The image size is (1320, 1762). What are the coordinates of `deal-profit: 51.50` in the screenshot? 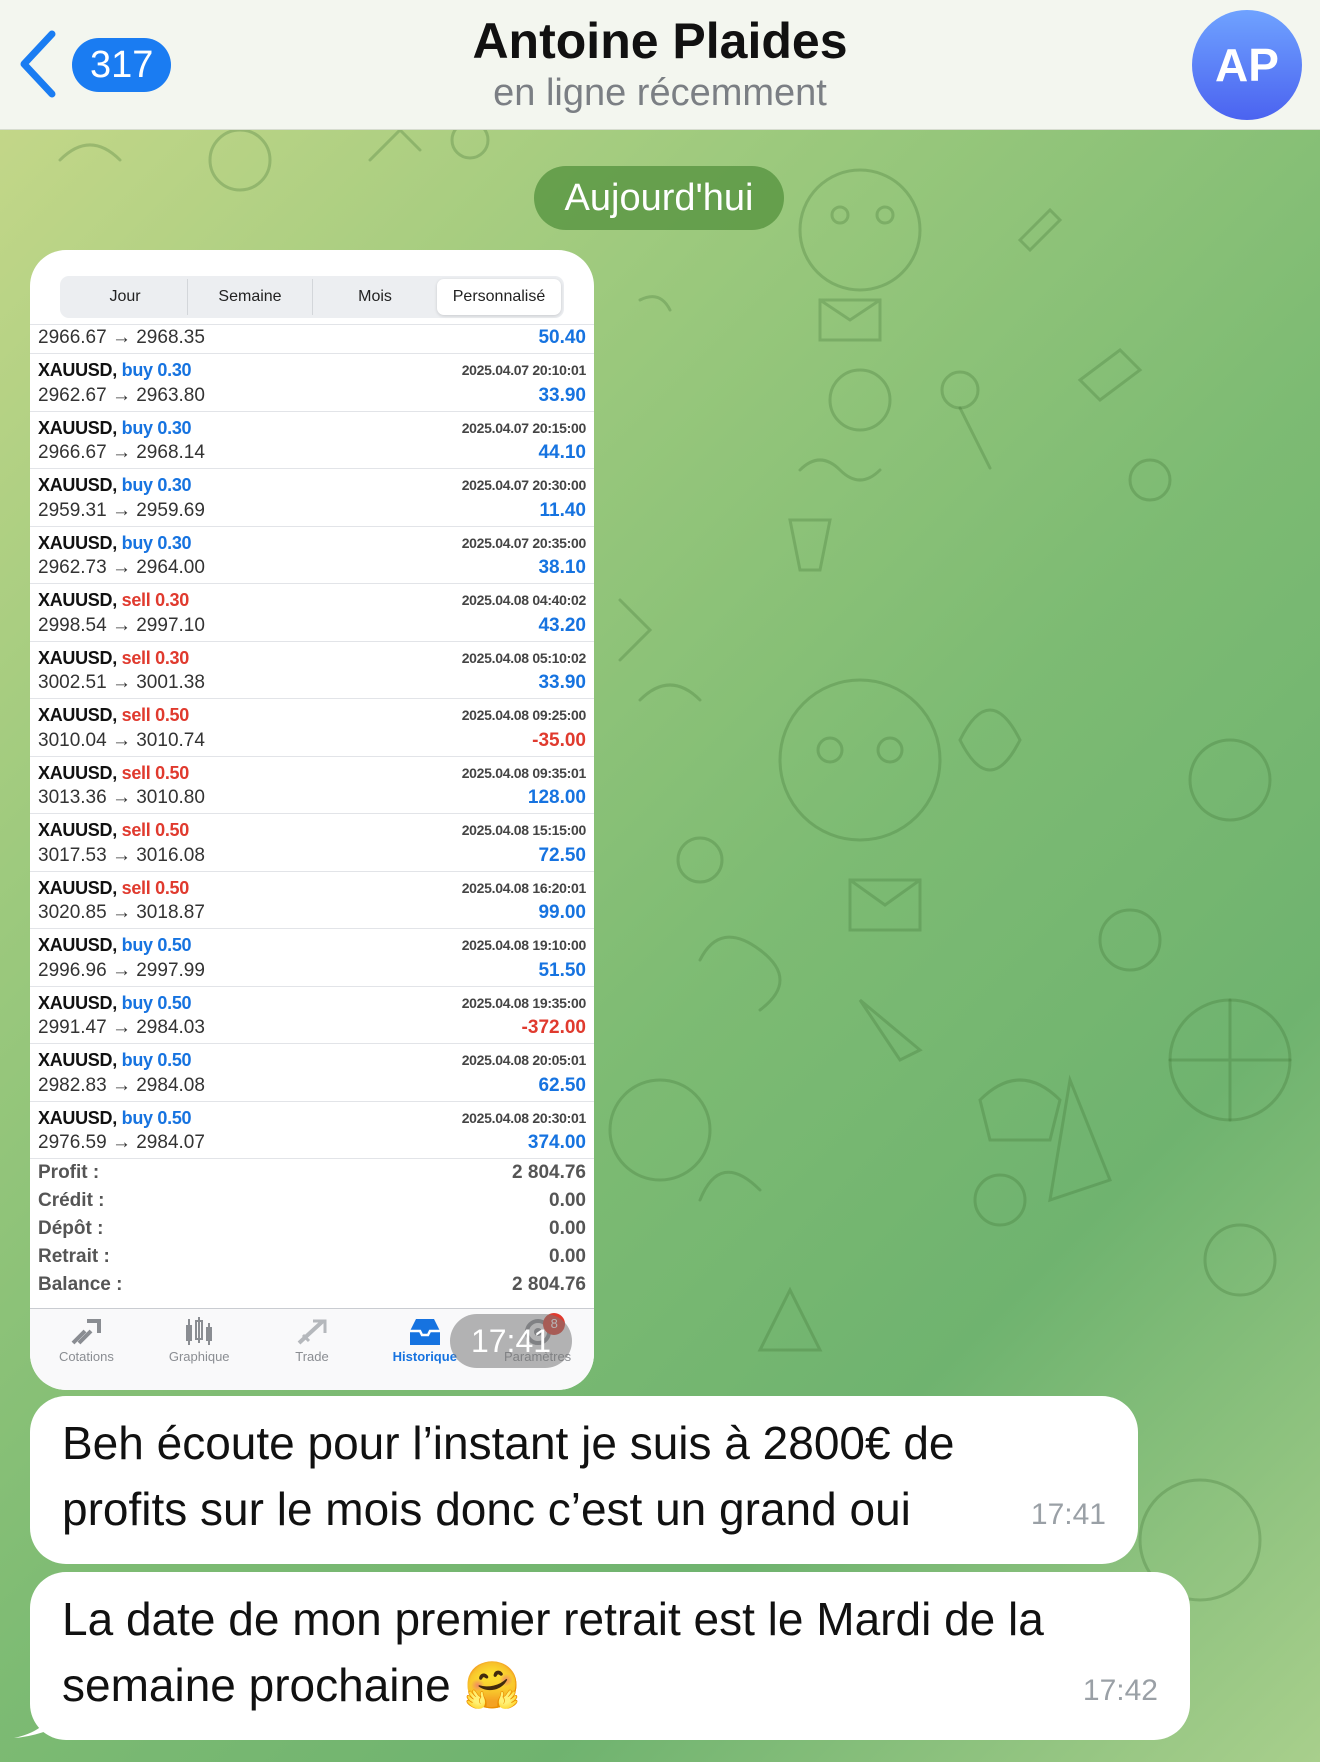 It's located at (562, 970).